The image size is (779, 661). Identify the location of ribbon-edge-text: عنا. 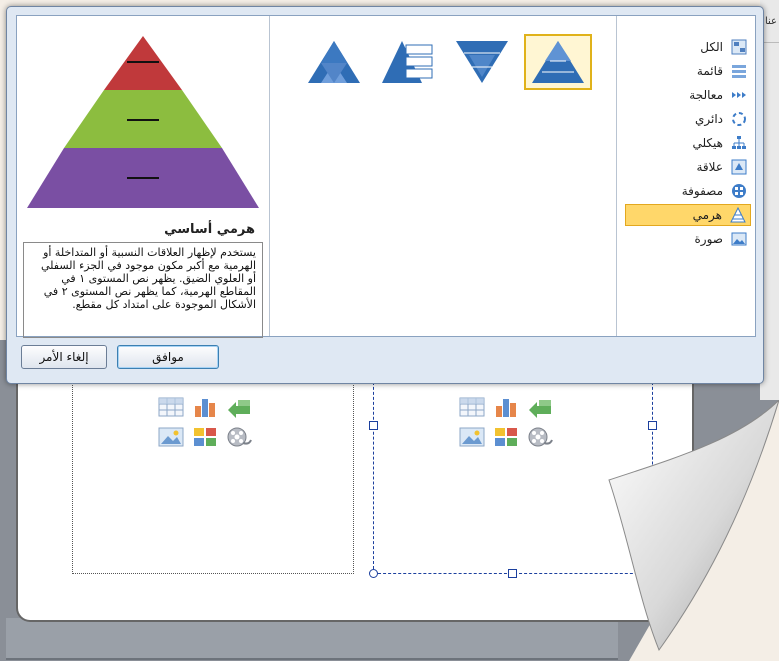
(770, 21).